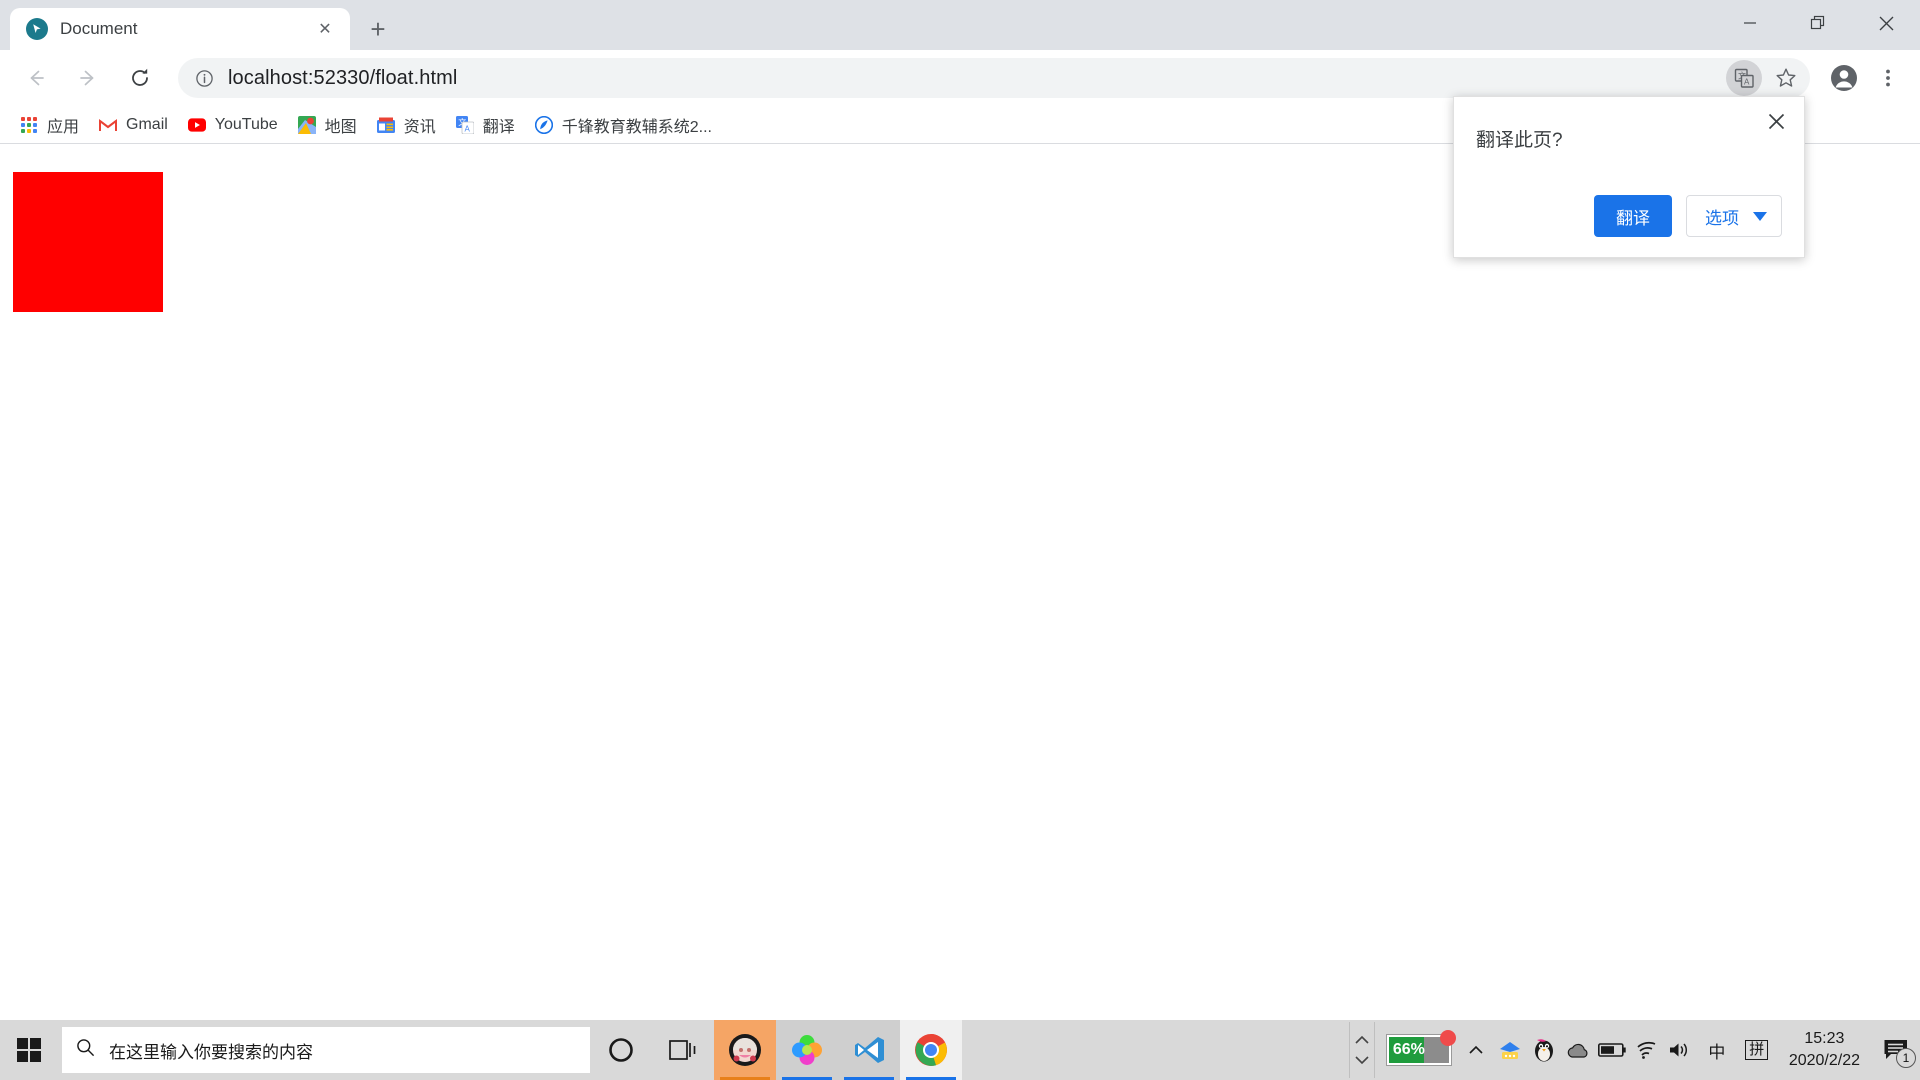 The image size is (1920, 1080). Describe the element at coordinates (621, 1050) in the screenshot. I see `cortana-icon` at that location.